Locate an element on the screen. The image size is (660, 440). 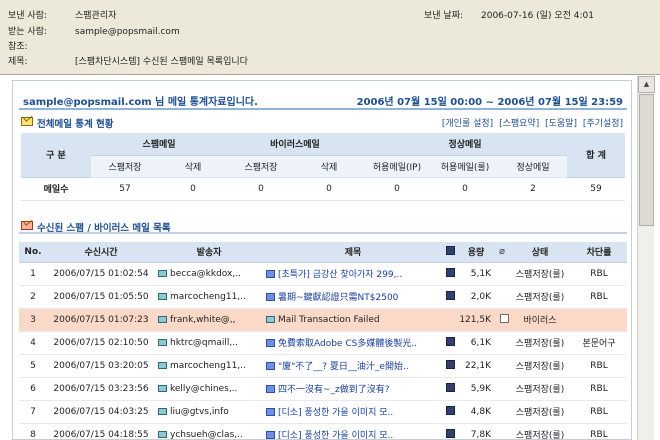
stats-total-value: 59 is located at coordinates (596, 189).